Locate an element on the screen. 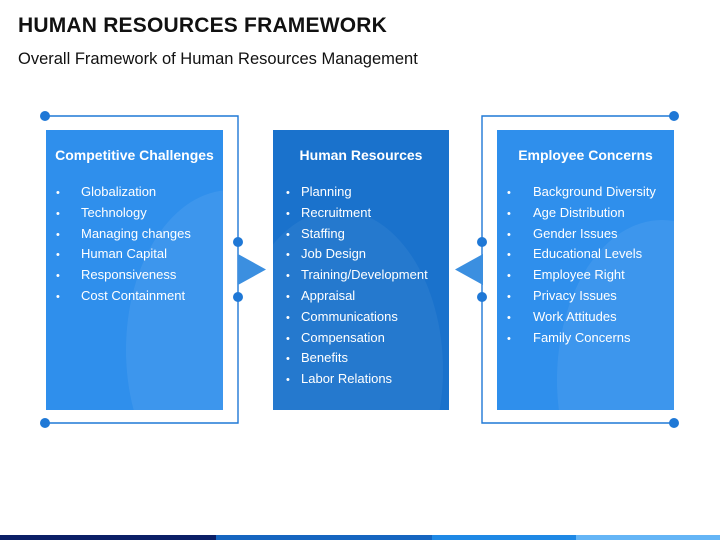  list-item-label: Family Concerns is located at coordinates (582, 337).